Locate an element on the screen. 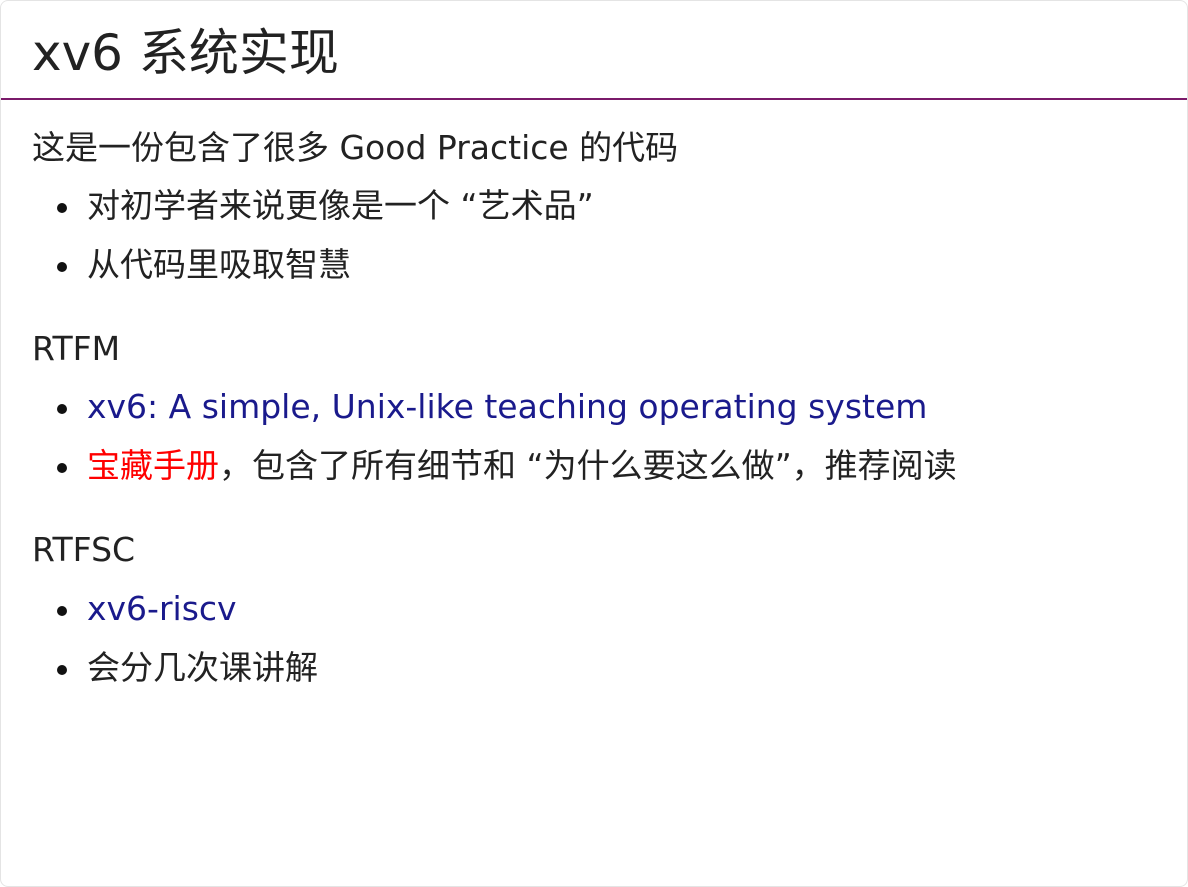  rtfsc-list: xv6-riscv 会分几次课讲解 is located at coordinates (592, 645).